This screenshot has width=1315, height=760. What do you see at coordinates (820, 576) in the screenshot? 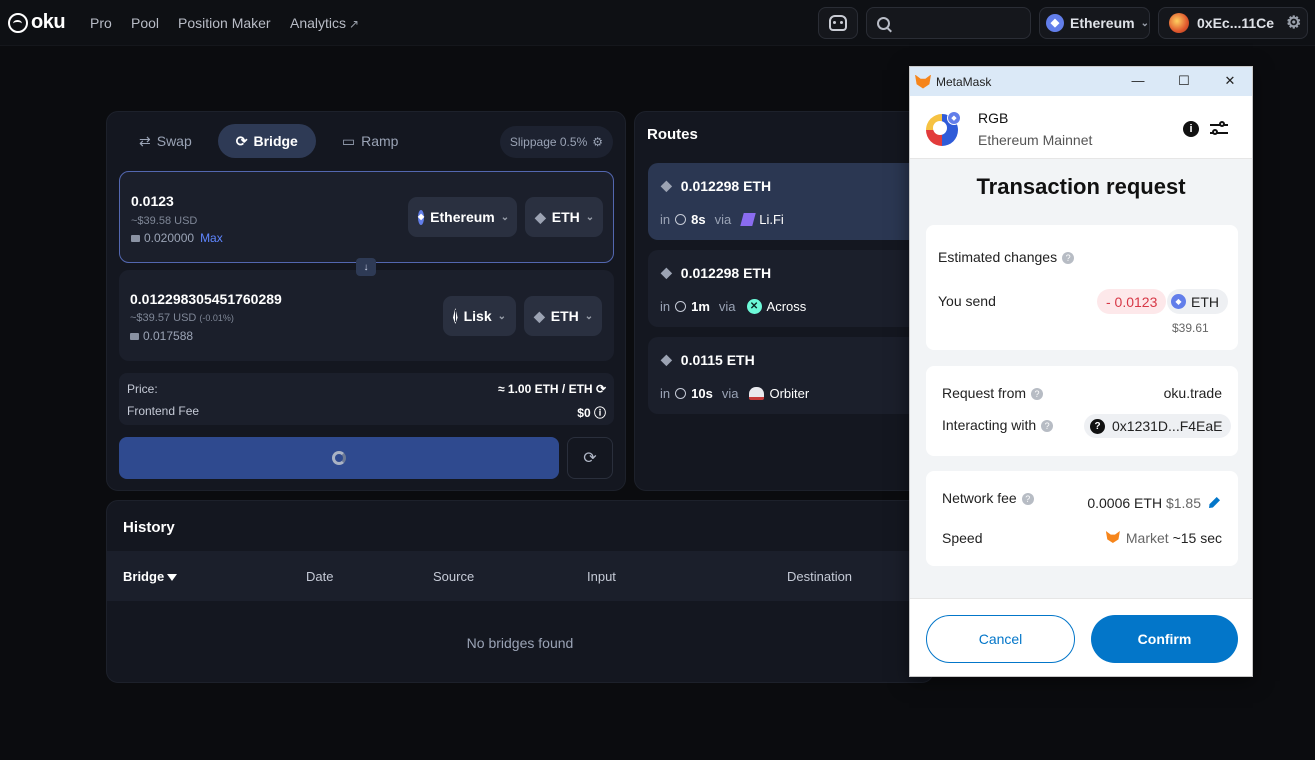
I see `column-destination: Destination` at bounding box center [820, 576].